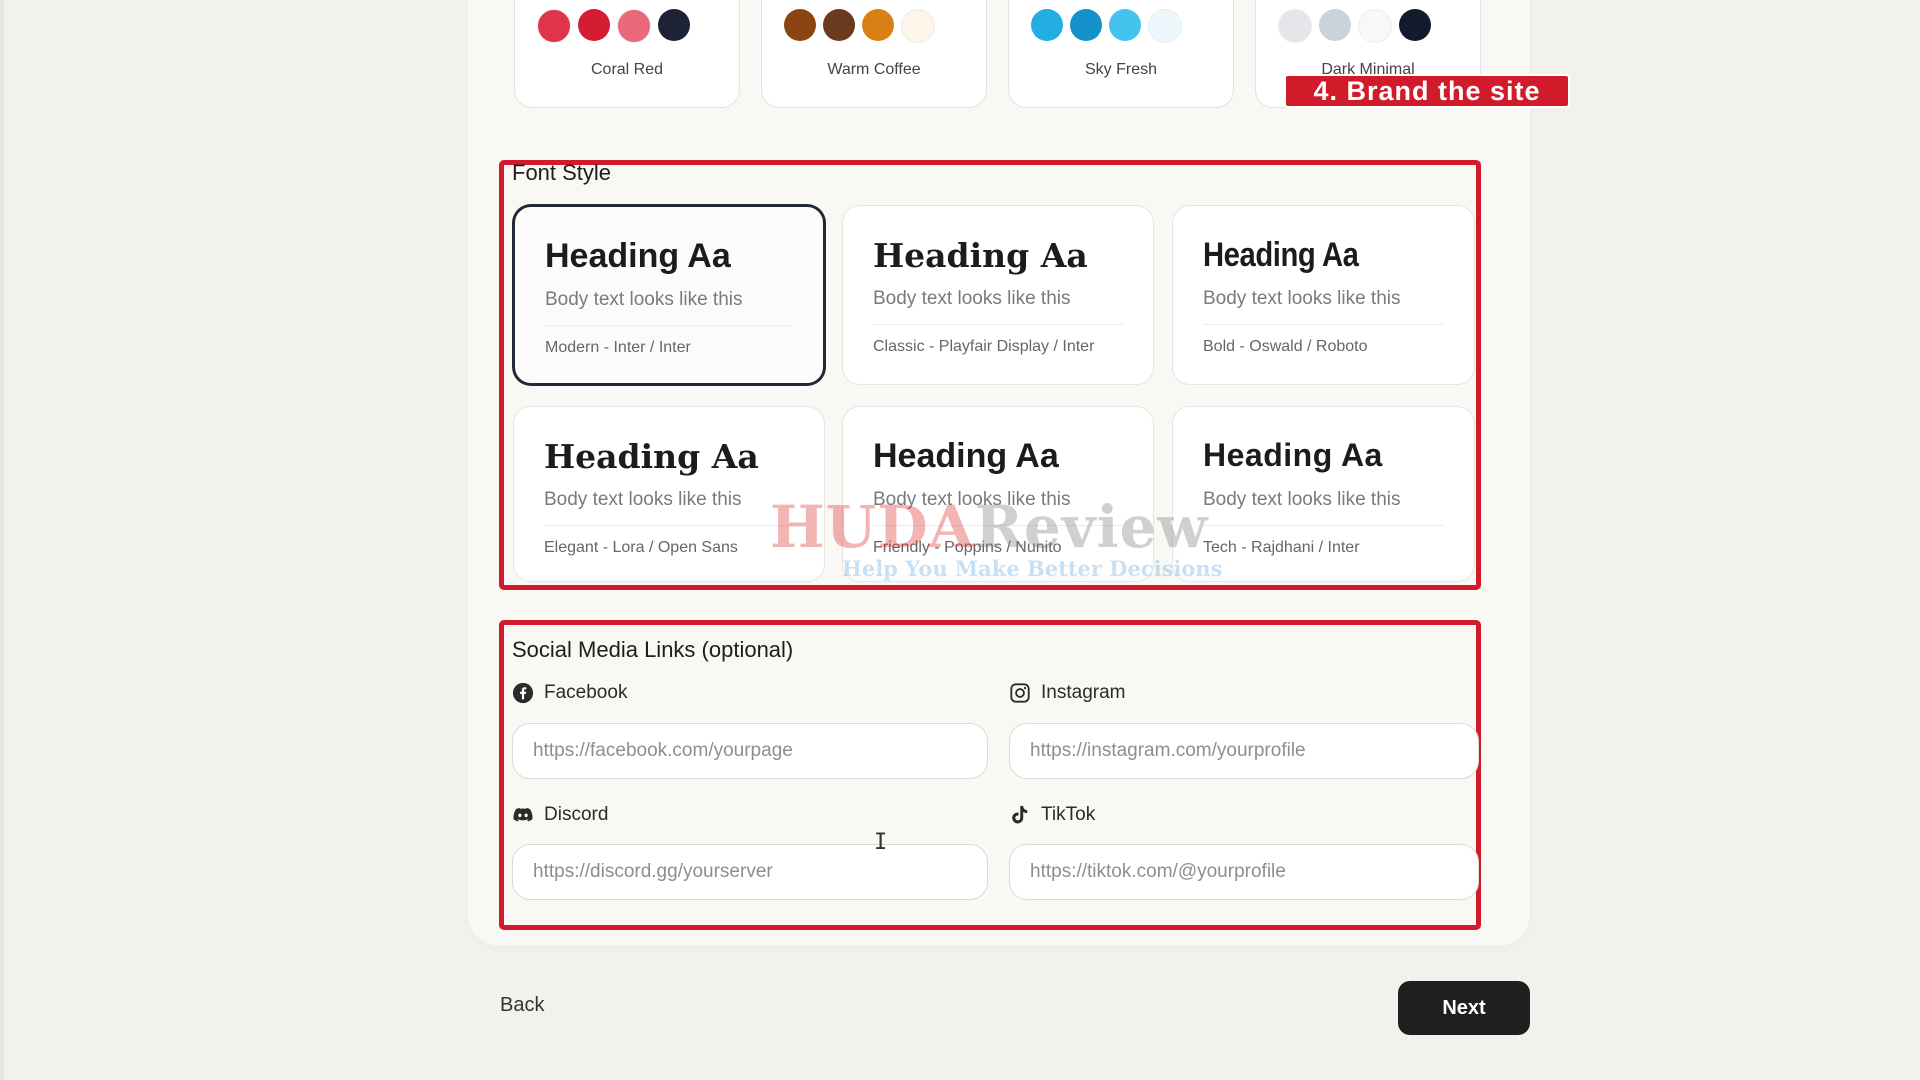 The width and height of the screenshot is (1920, 1080). Describe the element at coordinates (1244, 872) in the screenshot. I see `tiktok-url-input` at that location.